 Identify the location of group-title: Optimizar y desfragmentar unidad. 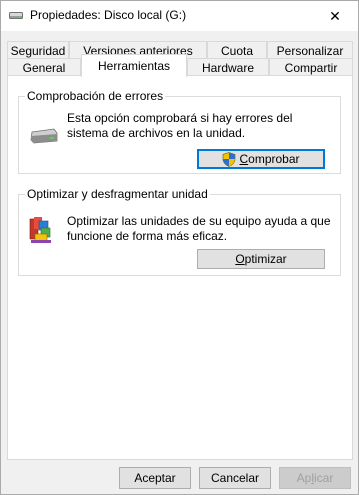
(117, 194).